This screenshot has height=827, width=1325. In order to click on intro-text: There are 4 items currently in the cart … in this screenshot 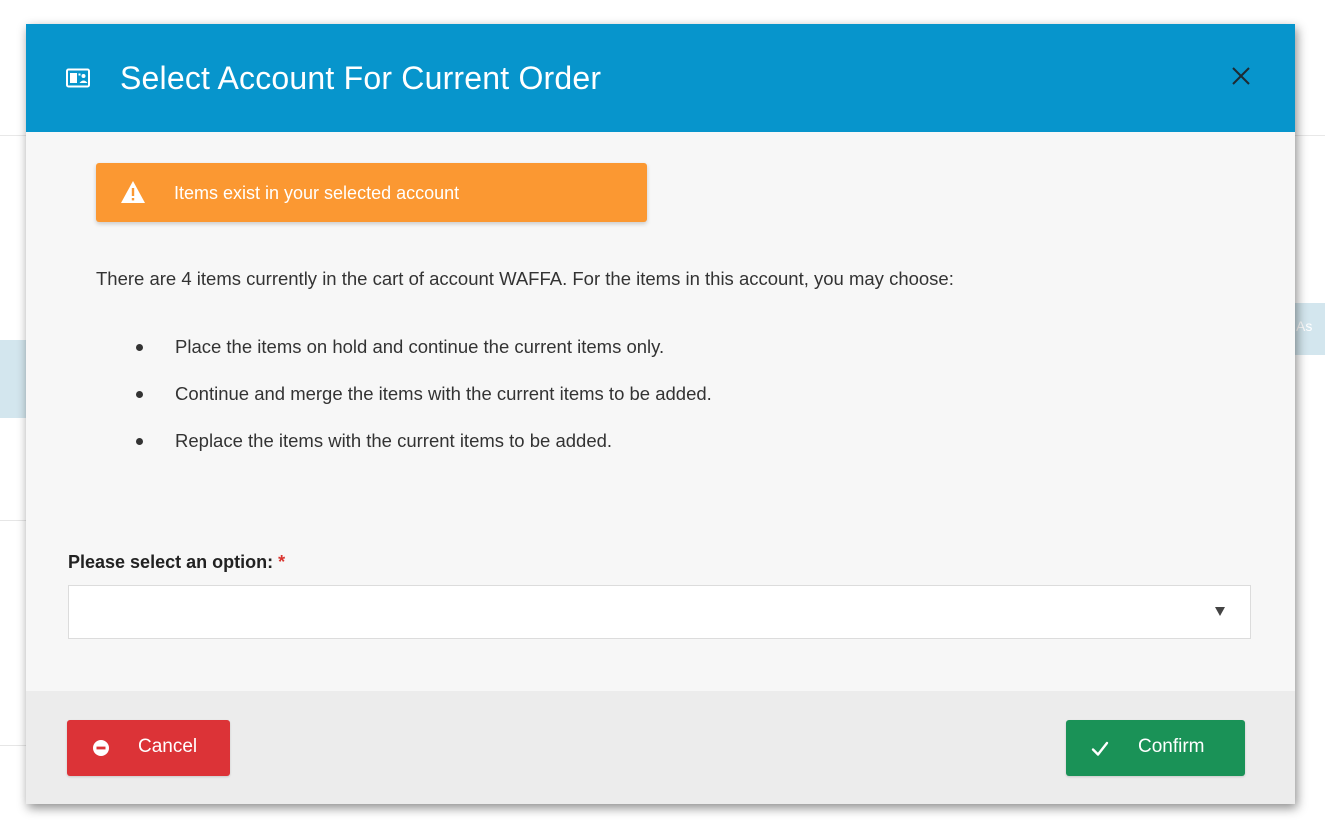, I will do `click(525, 278)`.